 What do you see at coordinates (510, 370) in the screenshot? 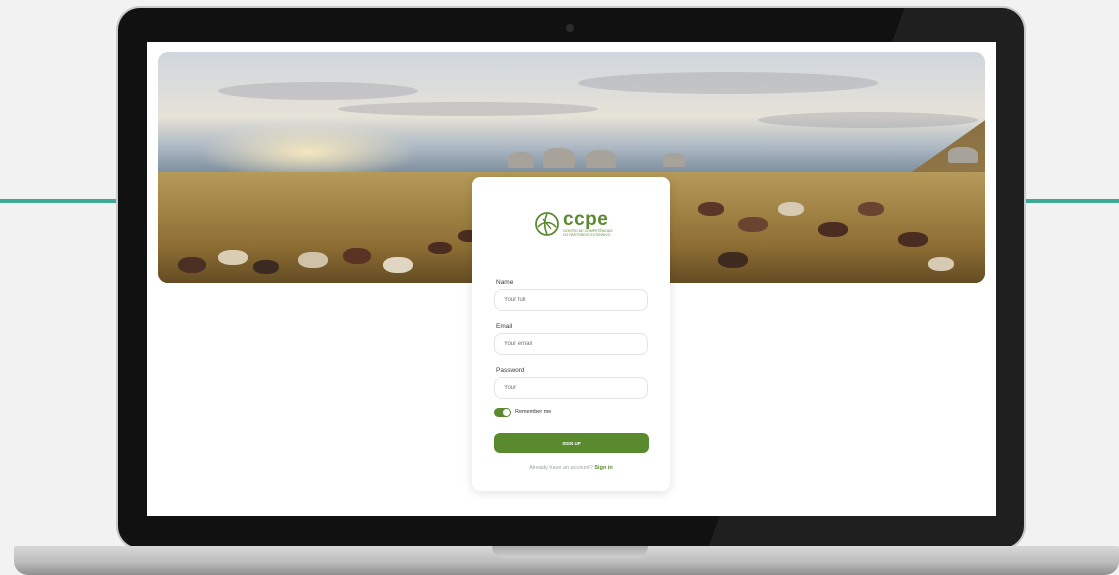
I see `password-label: Password` at bounding box center [510, 370].